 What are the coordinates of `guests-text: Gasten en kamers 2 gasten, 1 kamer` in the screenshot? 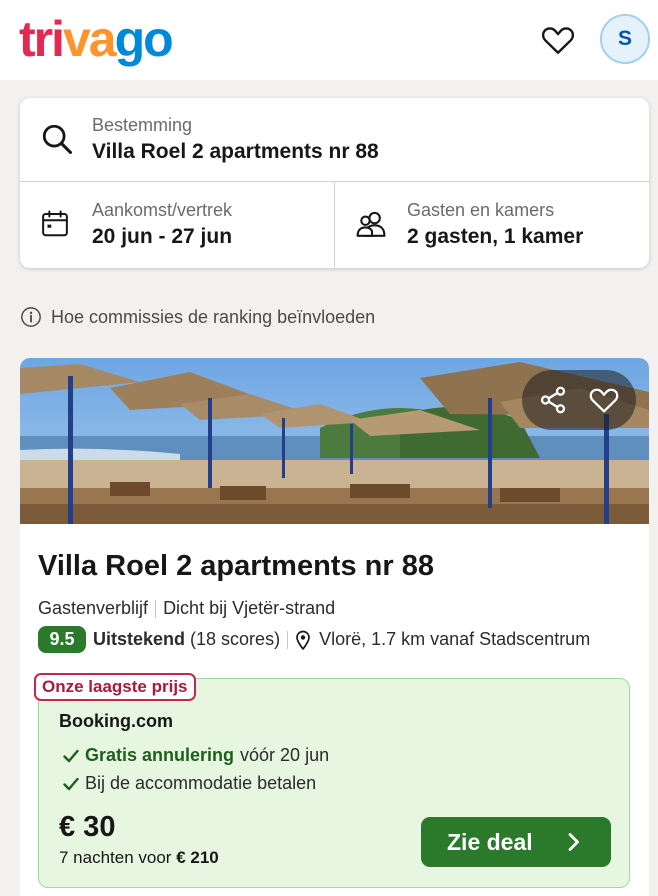 It's located at (495, 225).